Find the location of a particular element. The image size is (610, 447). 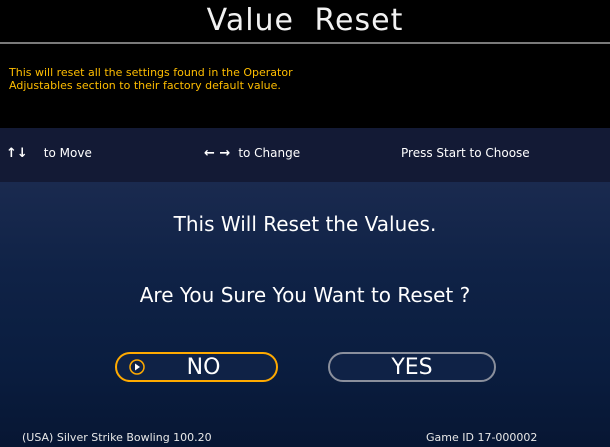

game-info: (USA) Silver Strike Bowling 100.20 is located at coordinates (117, 437).